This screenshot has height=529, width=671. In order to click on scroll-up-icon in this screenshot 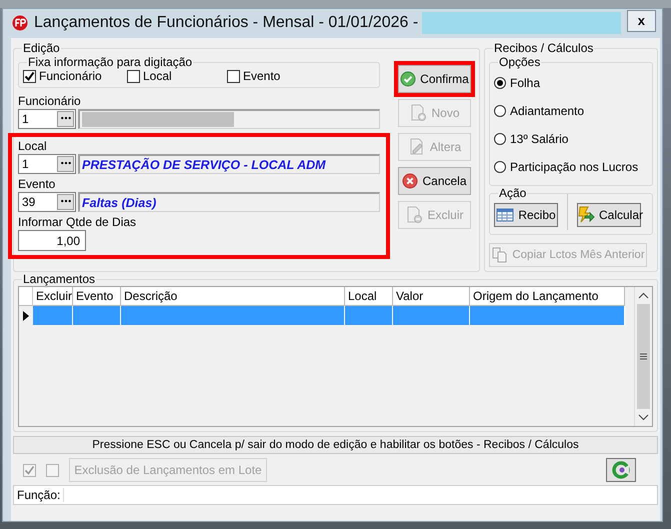, I will do `click(643, 295)`.